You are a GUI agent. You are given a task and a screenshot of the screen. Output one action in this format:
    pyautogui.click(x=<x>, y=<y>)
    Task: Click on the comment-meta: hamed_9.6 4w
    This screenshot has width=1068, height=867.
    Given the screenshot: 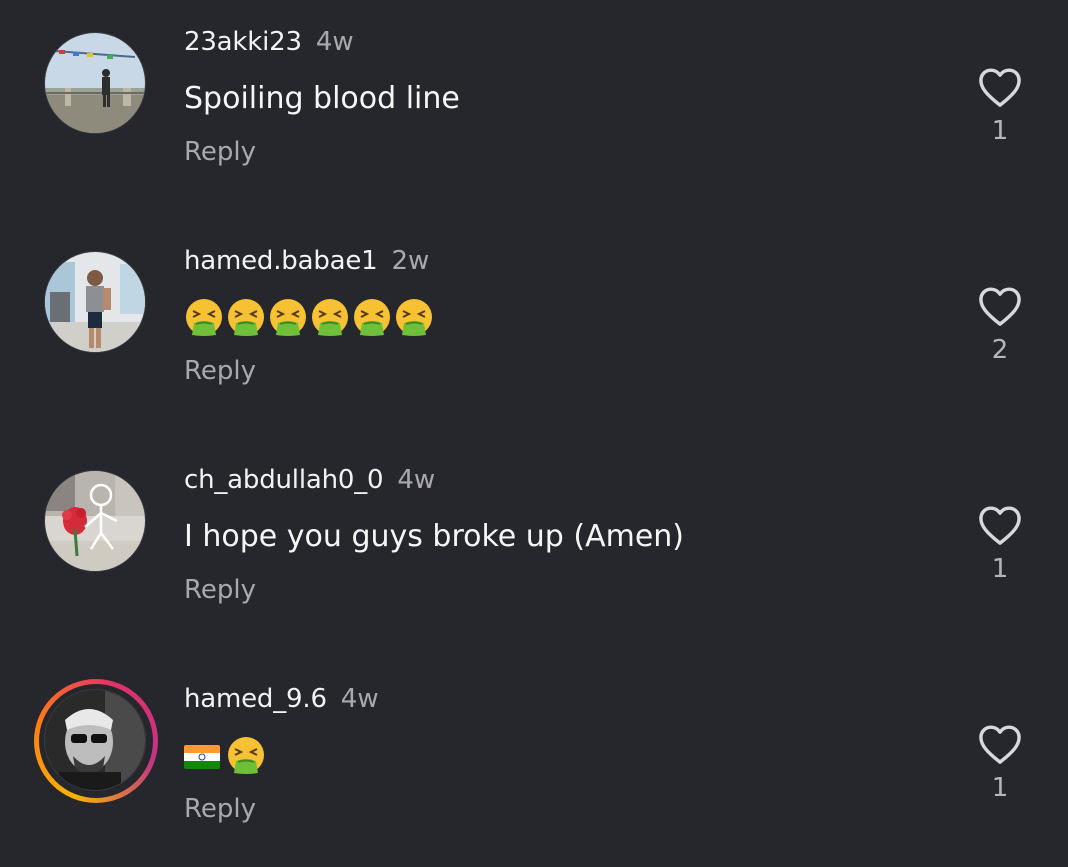 What is the action you would take?
    pyautogui.click(x=281, y=699)
    